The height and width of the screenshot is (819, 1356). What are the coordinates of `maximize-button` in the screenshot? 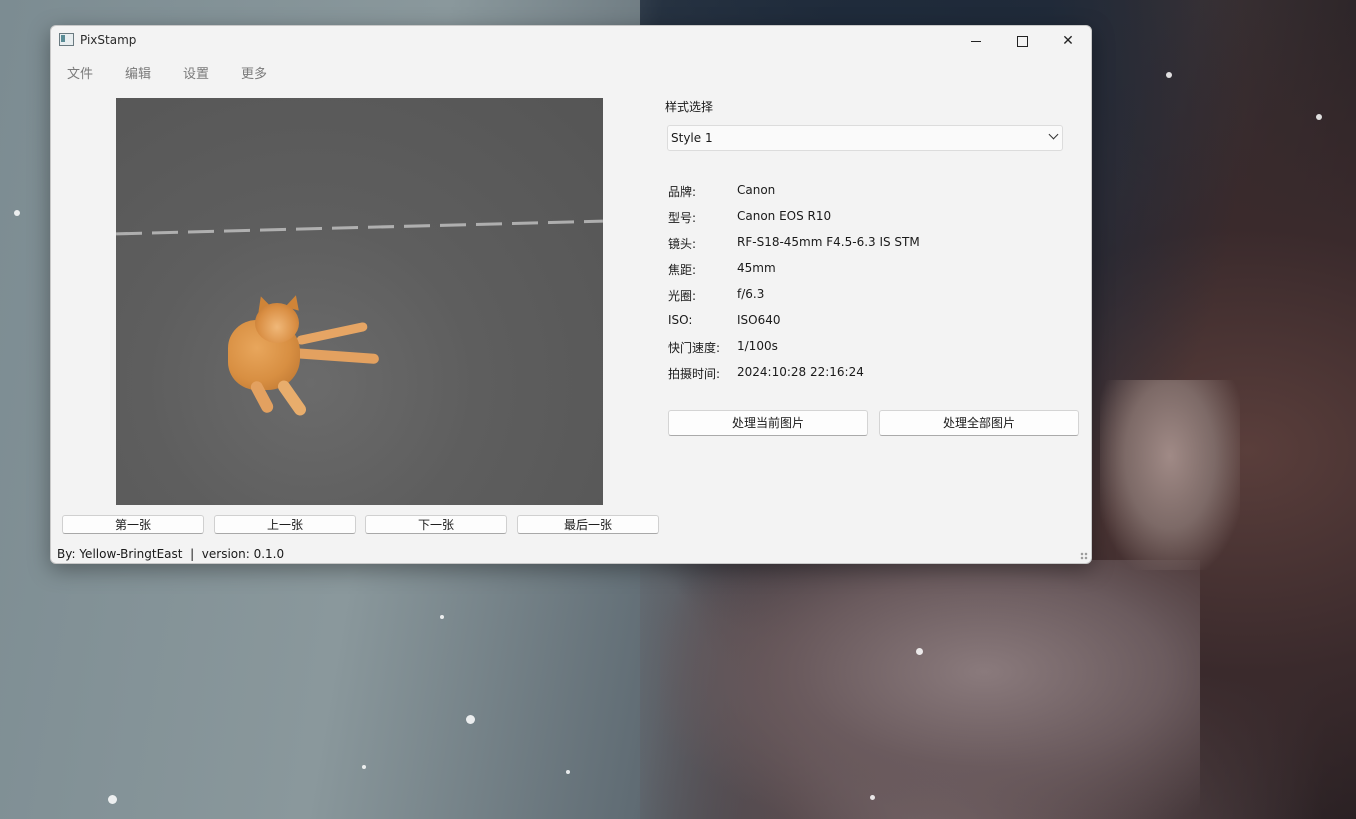 It's located at (1022, 41).